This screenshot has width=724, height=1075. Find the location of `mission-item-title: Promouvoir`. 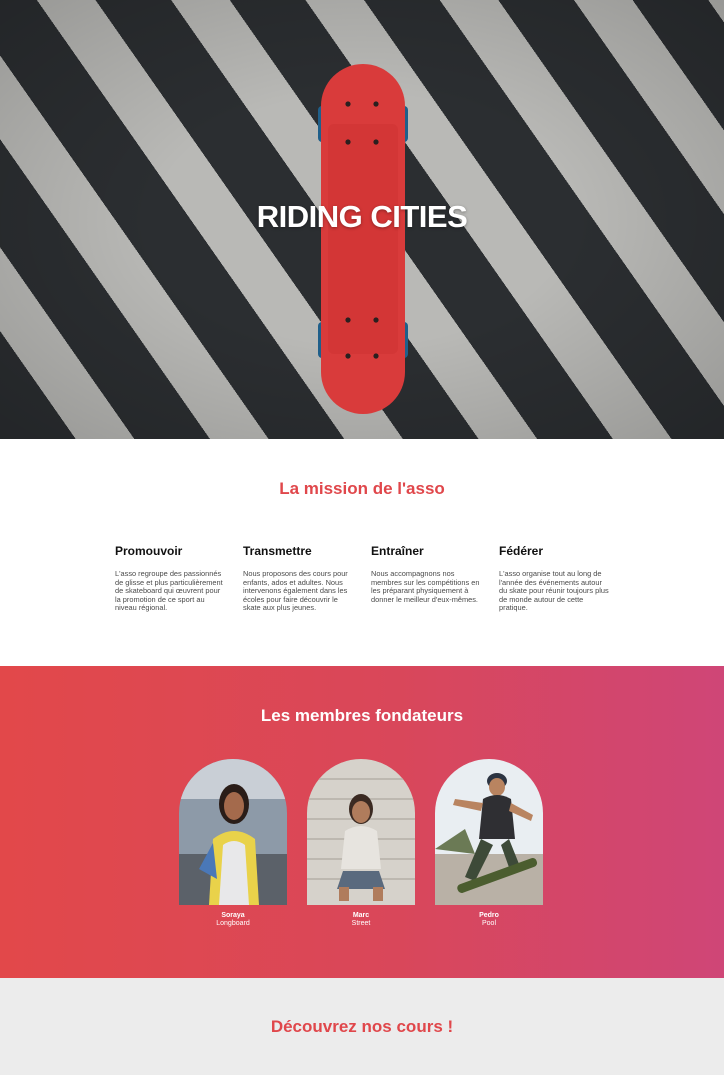

mission-item-title: Promouvoir is located at coordinates (149, 551).